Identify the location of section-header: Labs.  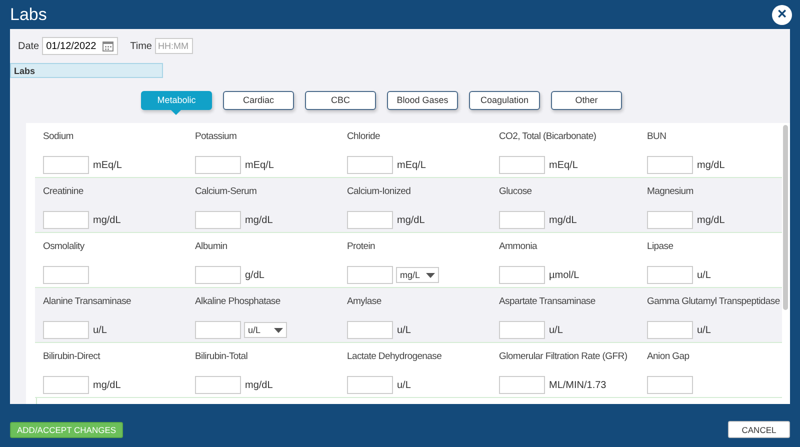
(86, 70).